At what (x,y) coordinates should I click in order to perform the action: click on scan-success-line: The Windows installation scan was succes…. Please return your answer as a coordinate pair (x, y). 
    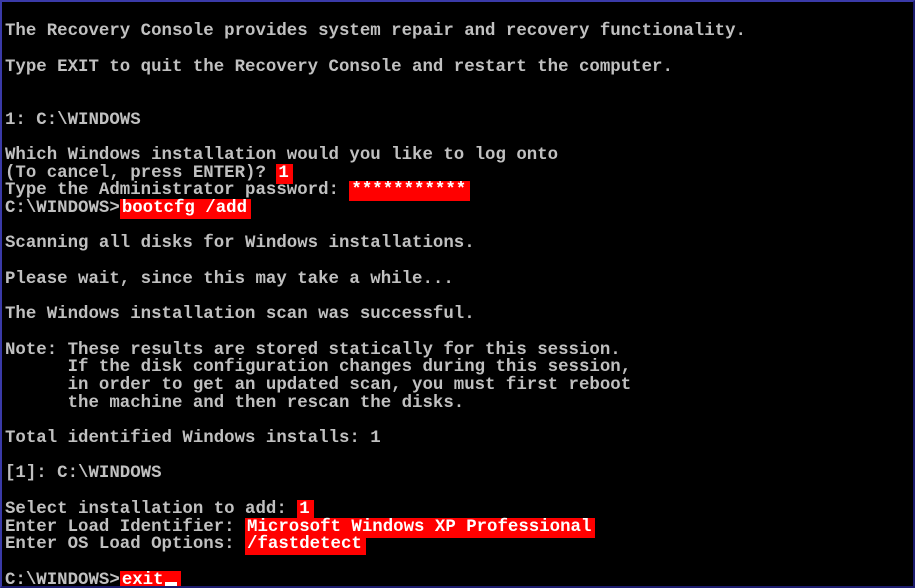
    Looking at the image, I should click on (240, 315).